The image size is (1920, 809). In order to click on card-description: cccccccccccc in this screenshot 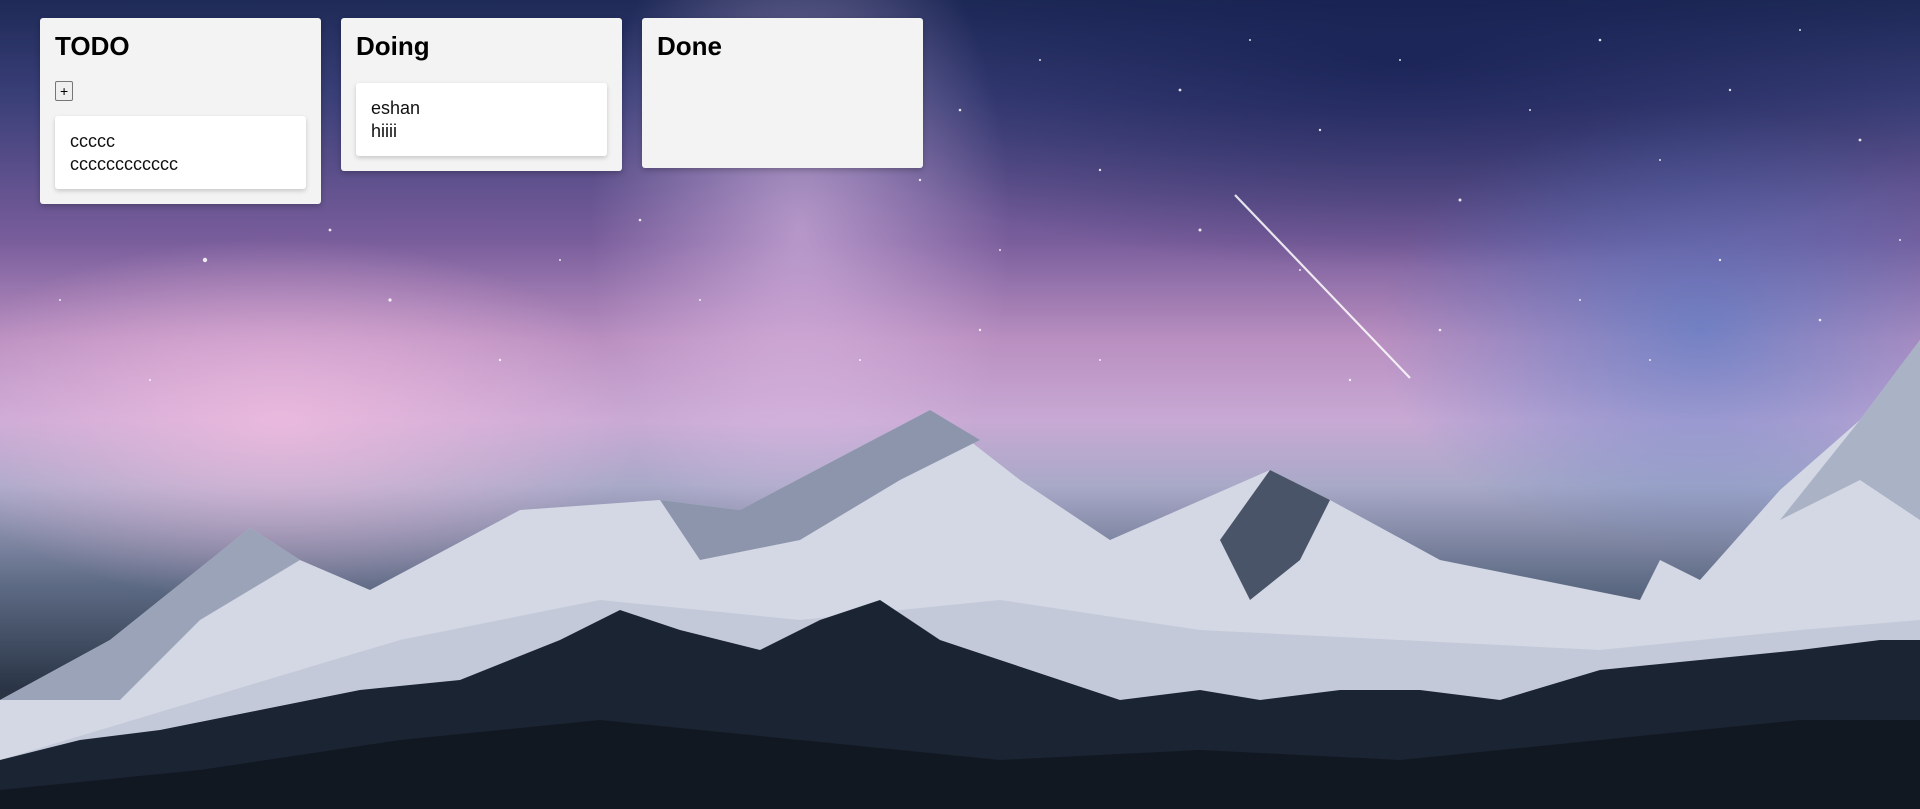, I will do `click(124, 163)`.